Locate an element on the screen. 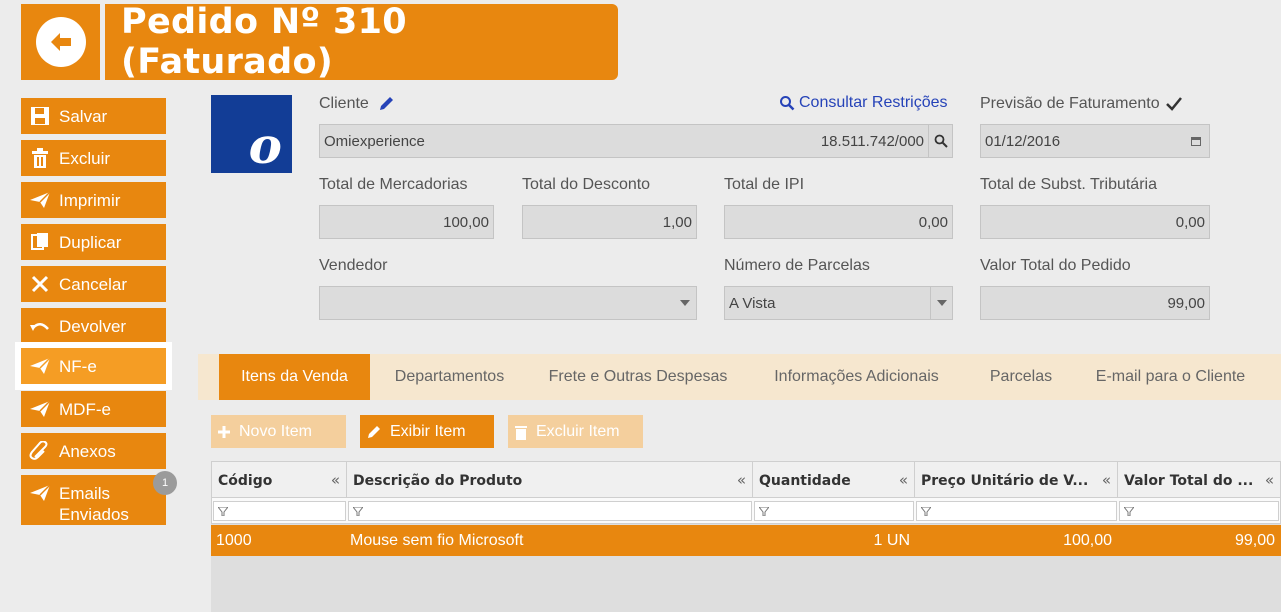  emails-sent-button: Emails Enviados 1 is located at coordinates (99, 498).